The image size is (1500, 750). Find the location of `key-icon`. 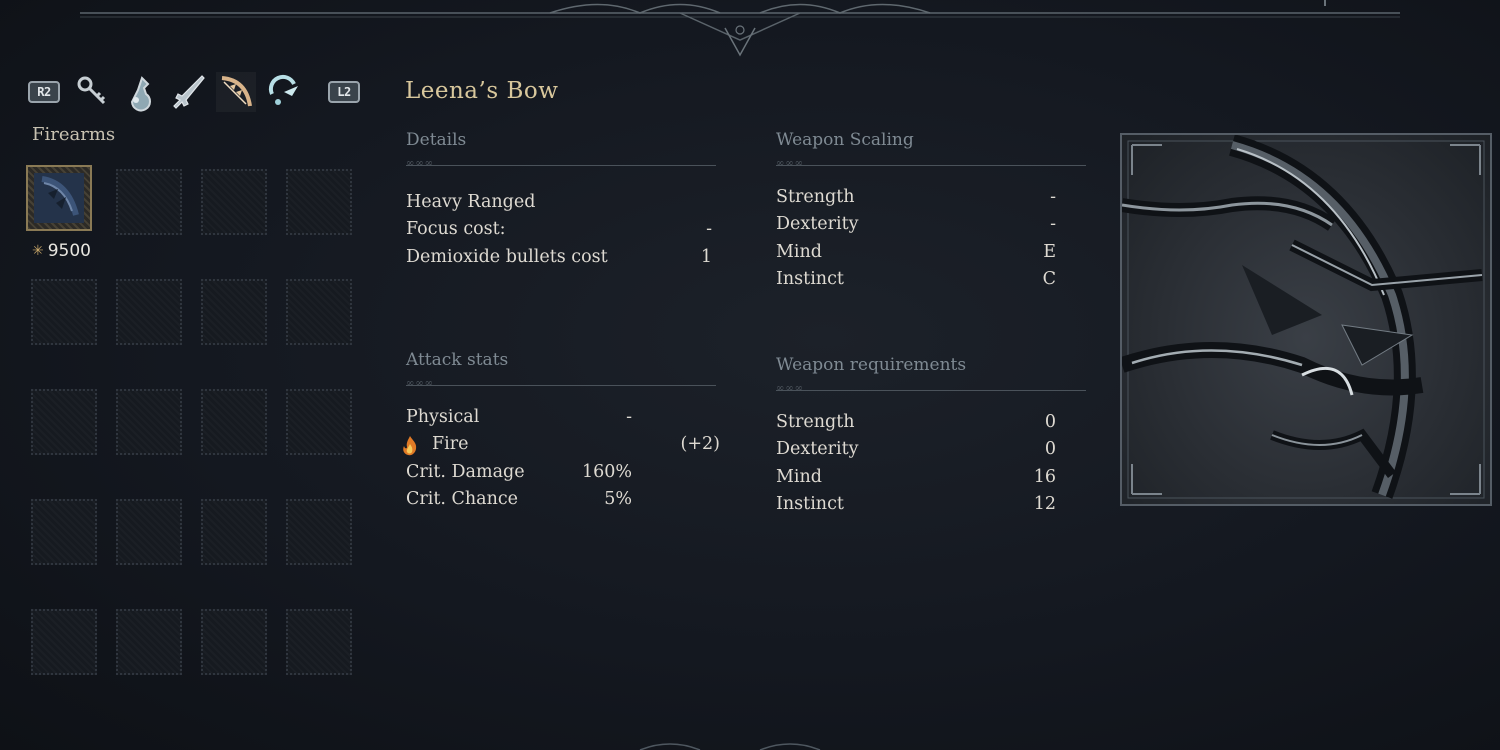

key-icon is located at coordinates (92, 92).